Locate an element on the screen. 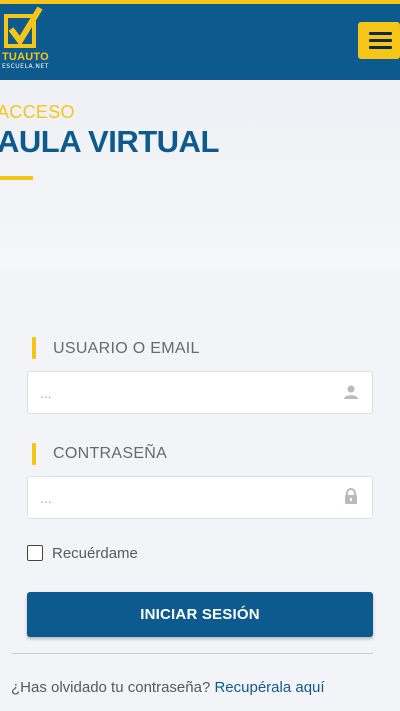 This screenshot has height=711, width=400. hero-kicker: ACCESO is located at coordinates (37, 112).